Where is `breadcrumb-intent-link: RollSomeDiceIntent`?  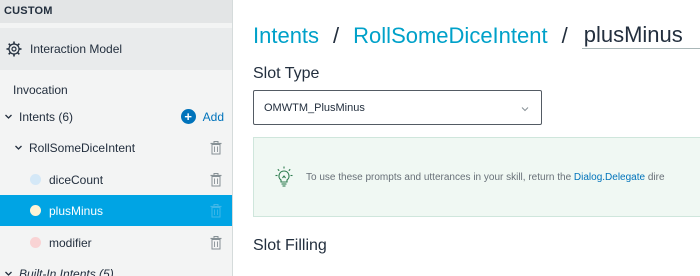 breadcrumb-intent-link: RollSomeDiceIntent is located at coordinates (450, 36).